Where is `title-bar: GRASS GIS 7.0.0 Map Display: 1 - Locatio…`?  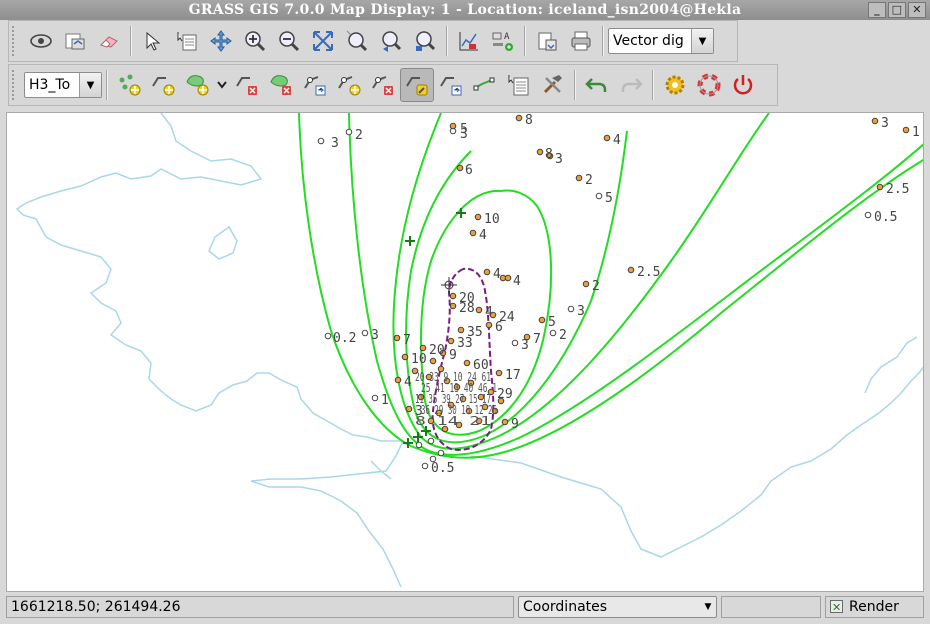 title-bar: GRASS GIS 7.0.0 Map Display: 1 - Locatio… is located at coordinates (465, 10).